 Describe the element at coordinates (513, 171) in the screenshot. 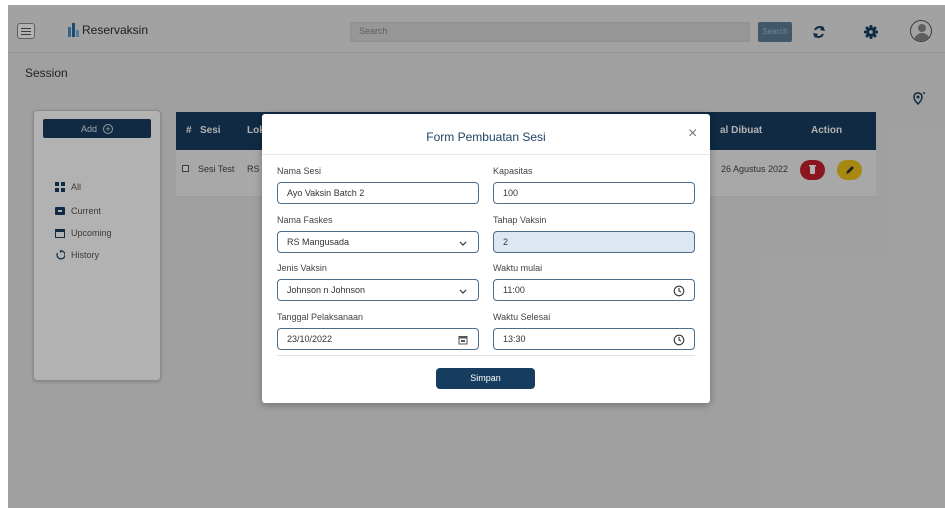

I see `kapasitas-label: Kapasitas` at that location.